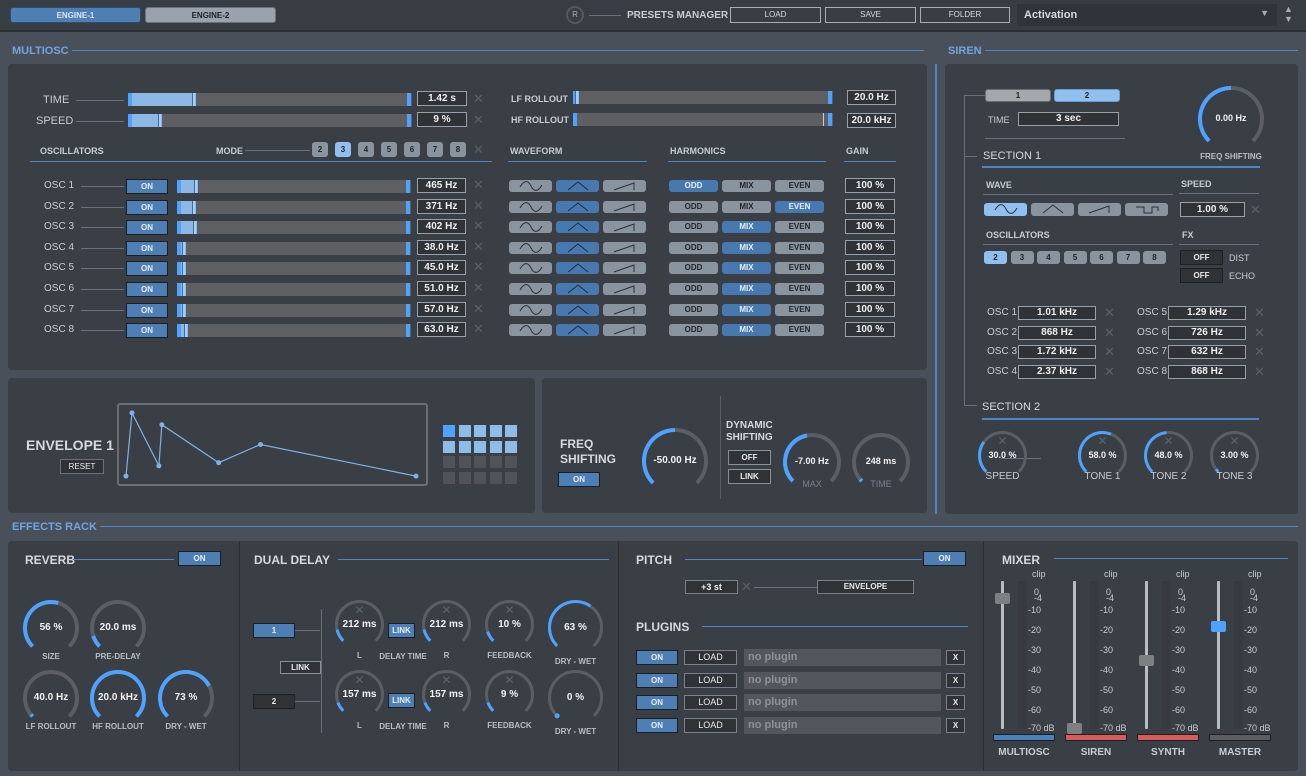 The height and width of the screenshot is (776, 1306). I want to click on delay-1-l-knob: ✕ 212 ms L, so click(359, 630).